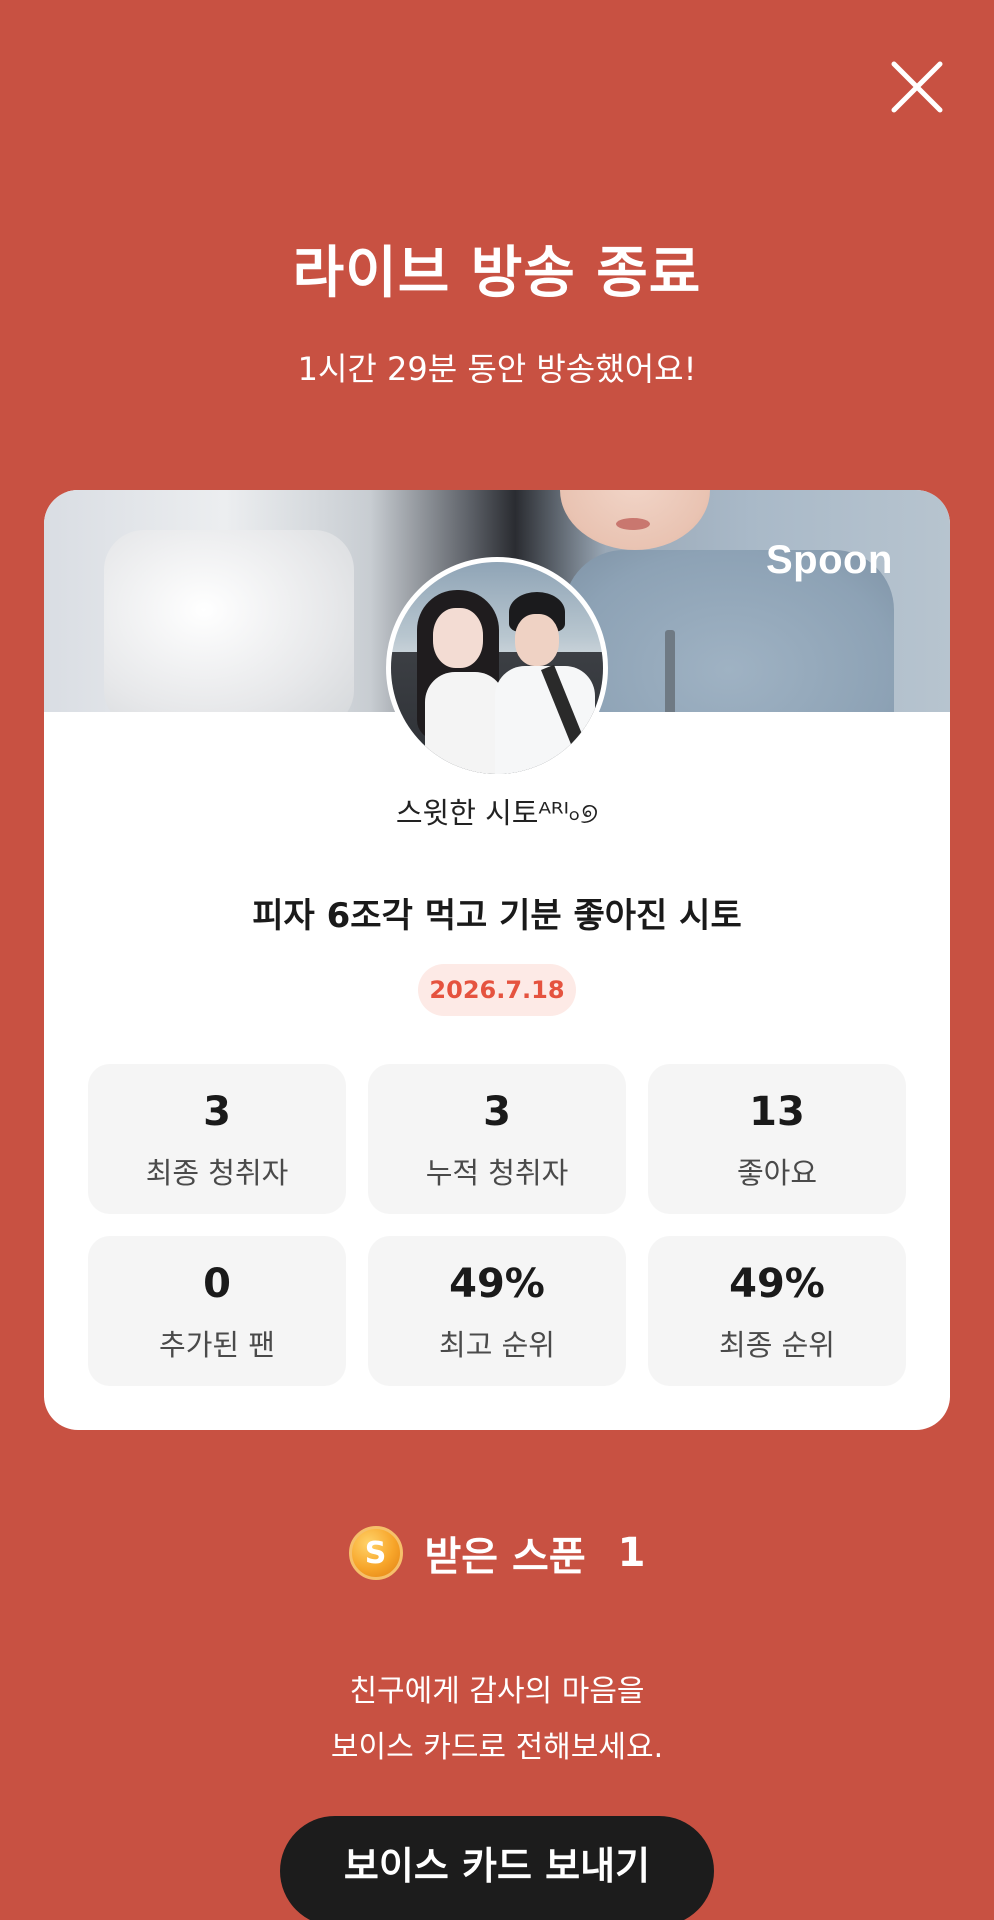 This screenshot has height=1920, width=994. What do you see at coordinates (777, 1311) in the screenshot?
I see `stat-final-rank: 49% 최종 순위` at bounding box center [777, 1311].